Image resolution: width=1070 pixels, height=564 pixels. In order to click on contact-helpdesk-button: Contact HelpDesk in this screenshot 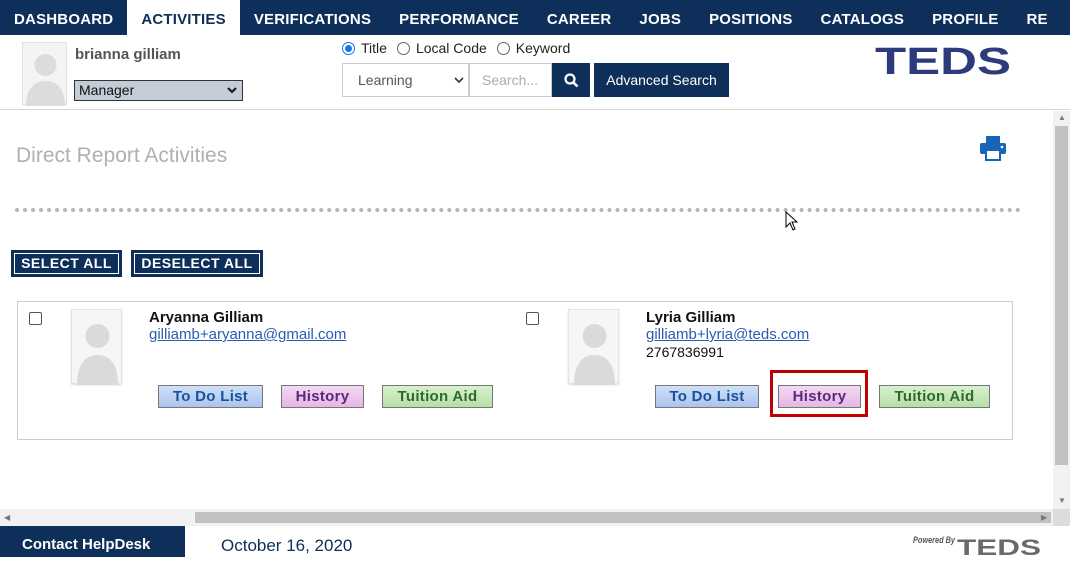, I will do `click(92, 541)`.